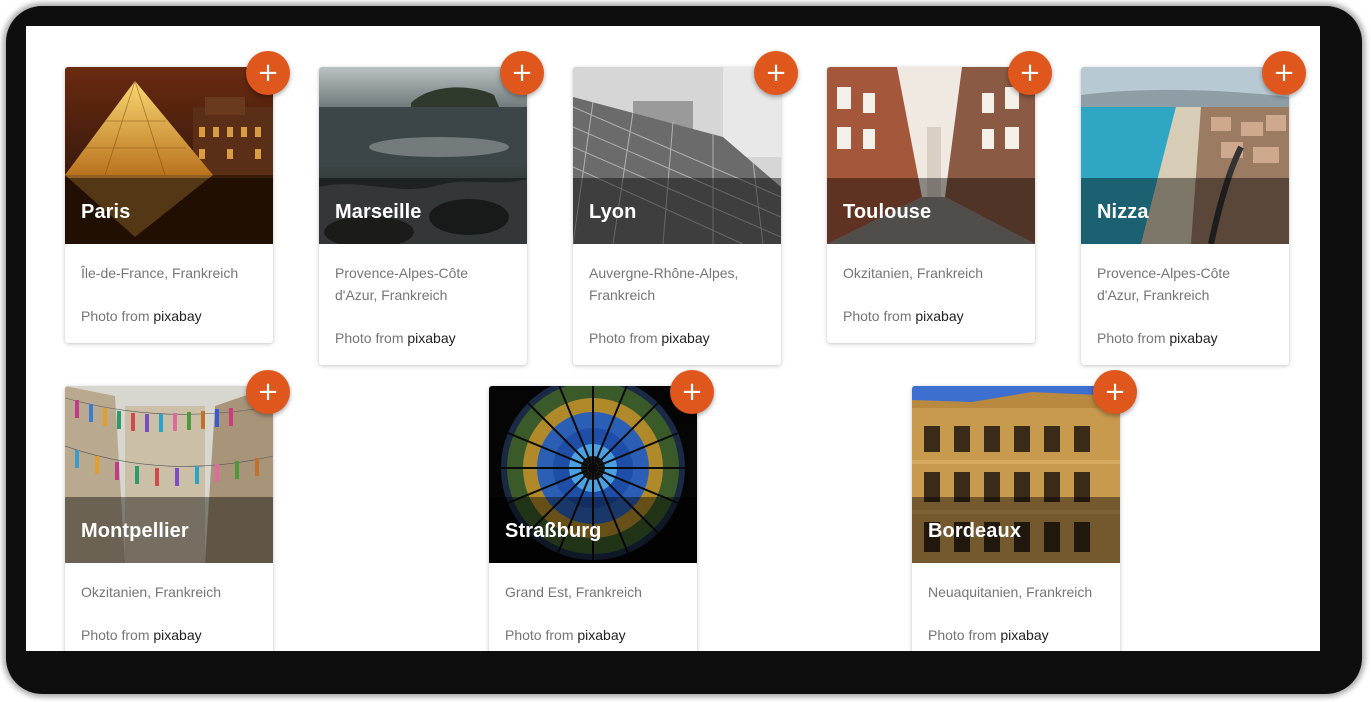 The image size is (1371, 702). Describe the element at coordinates (975, 531) in the screenshot. I see `city-name: Bordeaux` at that location.